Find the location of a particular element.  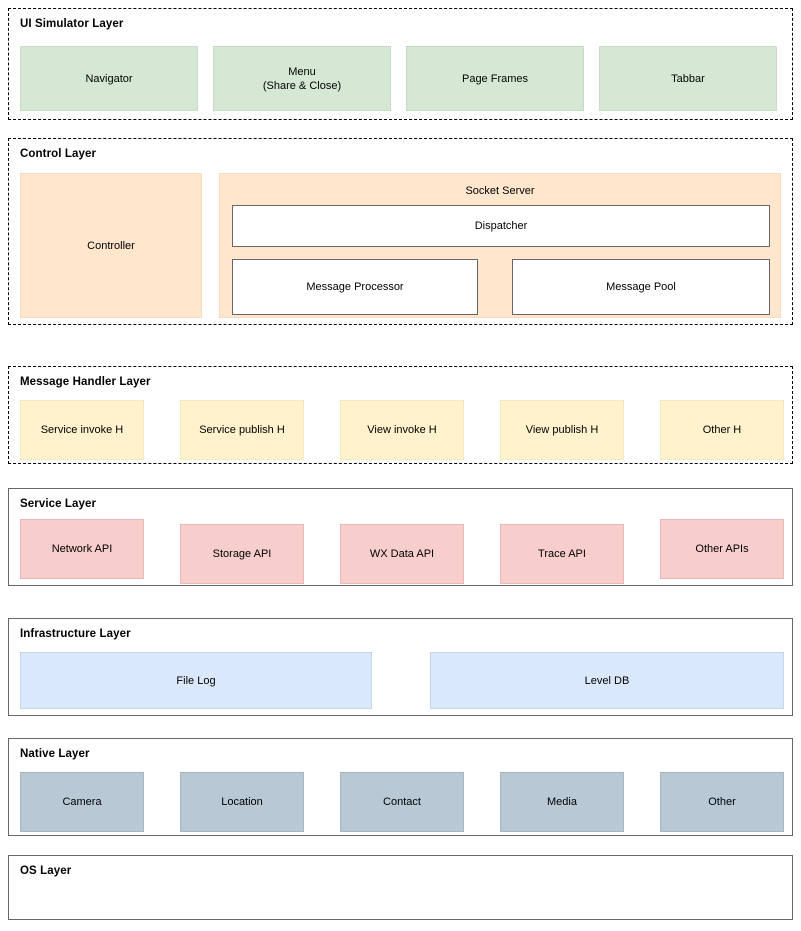

node-label-file-log: File Log is located at coordinates (196, 680).